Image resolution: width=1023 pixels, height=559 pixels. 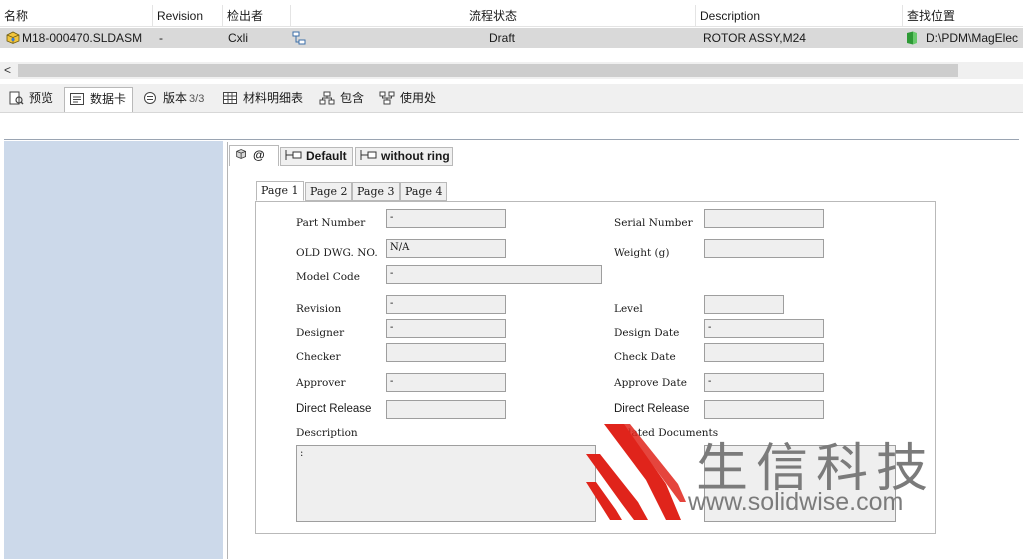 What do you see at coordinates (764, 248) in the screenshot?
I see `weight-field` at bounding box center [764, 248].